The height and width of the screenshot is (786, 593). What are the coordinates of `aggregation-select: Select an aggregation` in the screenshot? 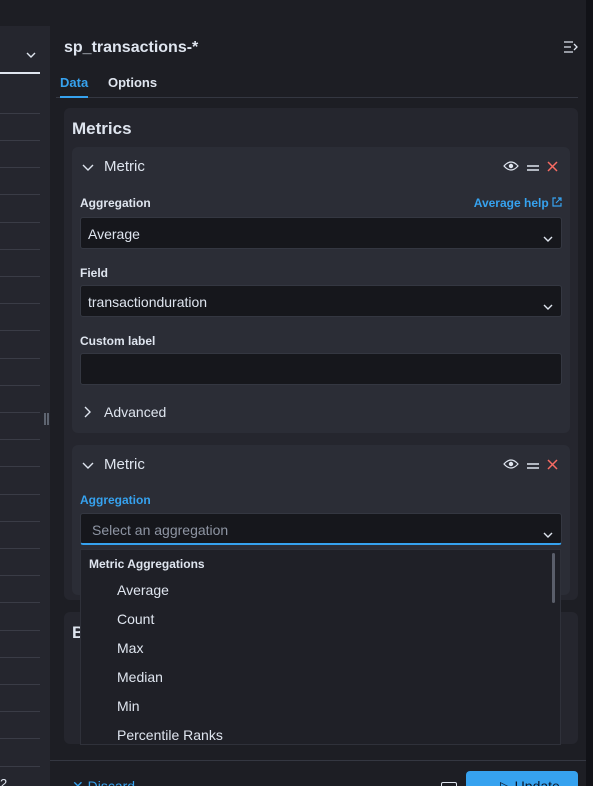 It's located at (321, 529).